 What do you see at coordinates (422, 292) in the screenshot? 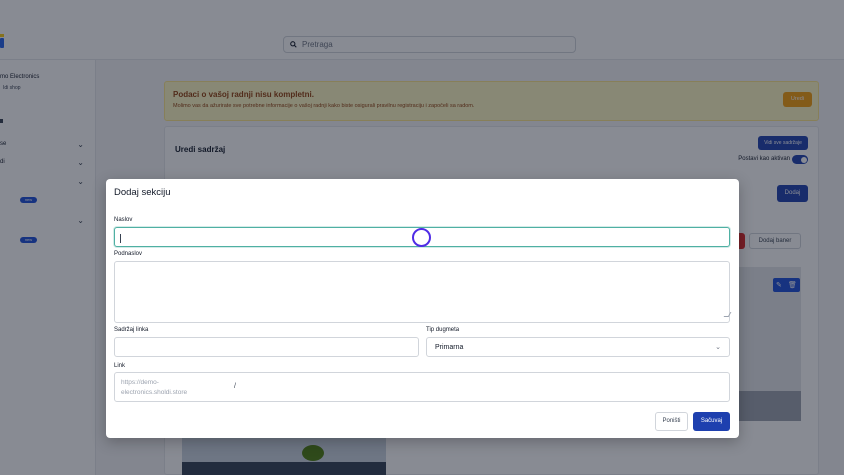
I see `subtitle-textarea` at bounding box center [422, 292].